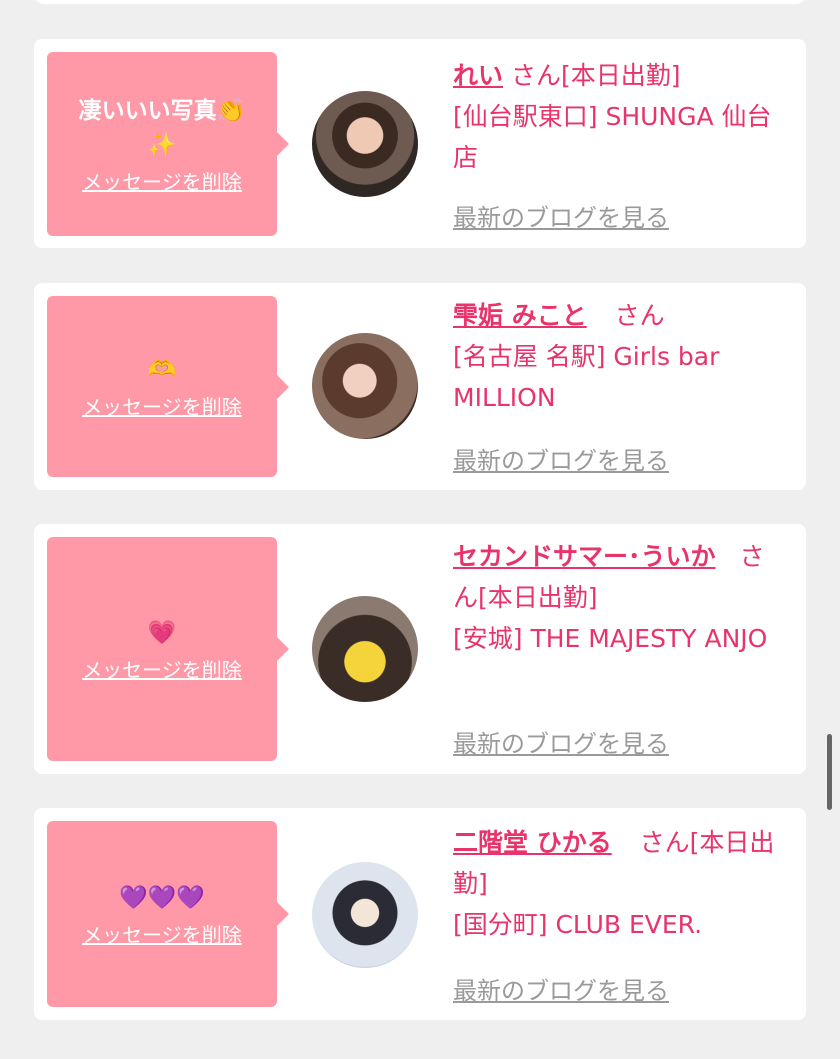  I want to click on scrollbar, so click(829, 772).